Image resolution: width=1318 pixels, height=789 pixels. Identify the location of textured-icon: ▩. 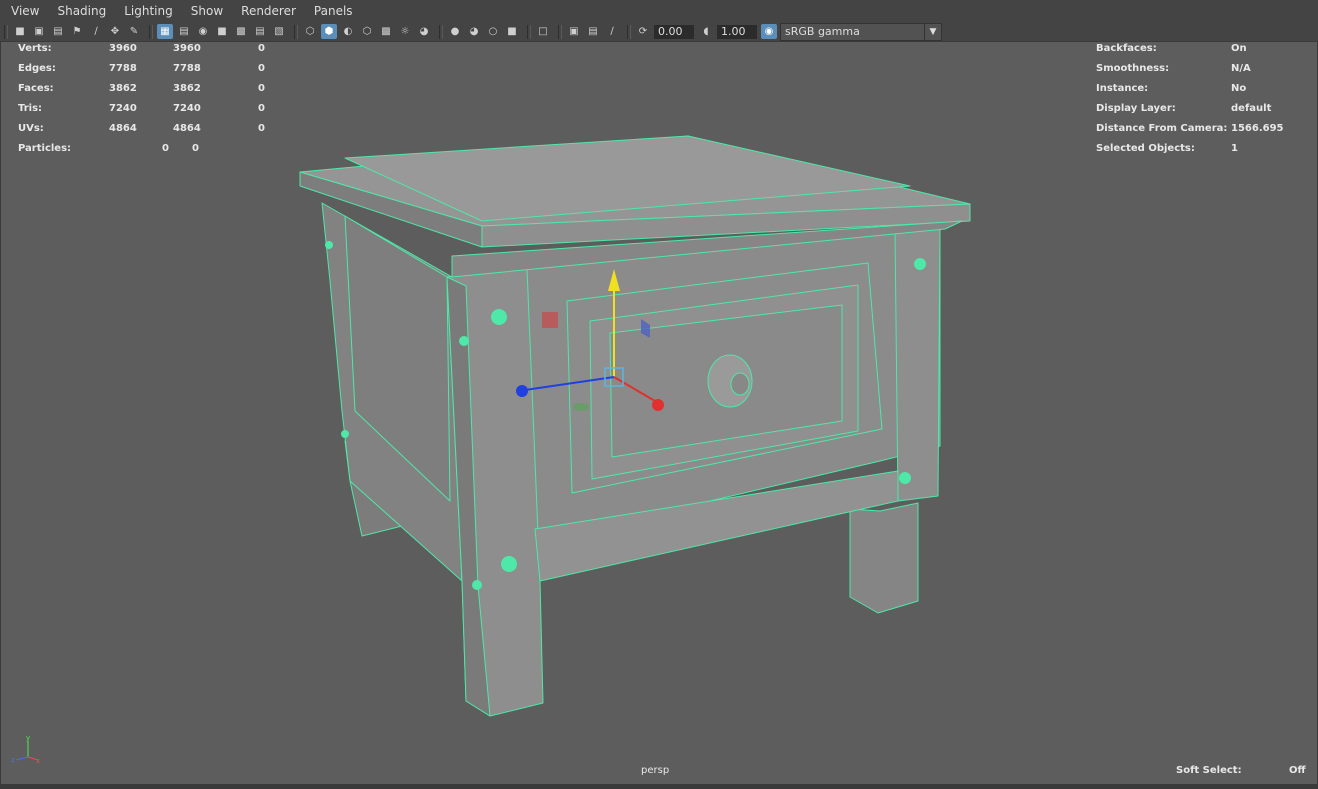
(386, 31).